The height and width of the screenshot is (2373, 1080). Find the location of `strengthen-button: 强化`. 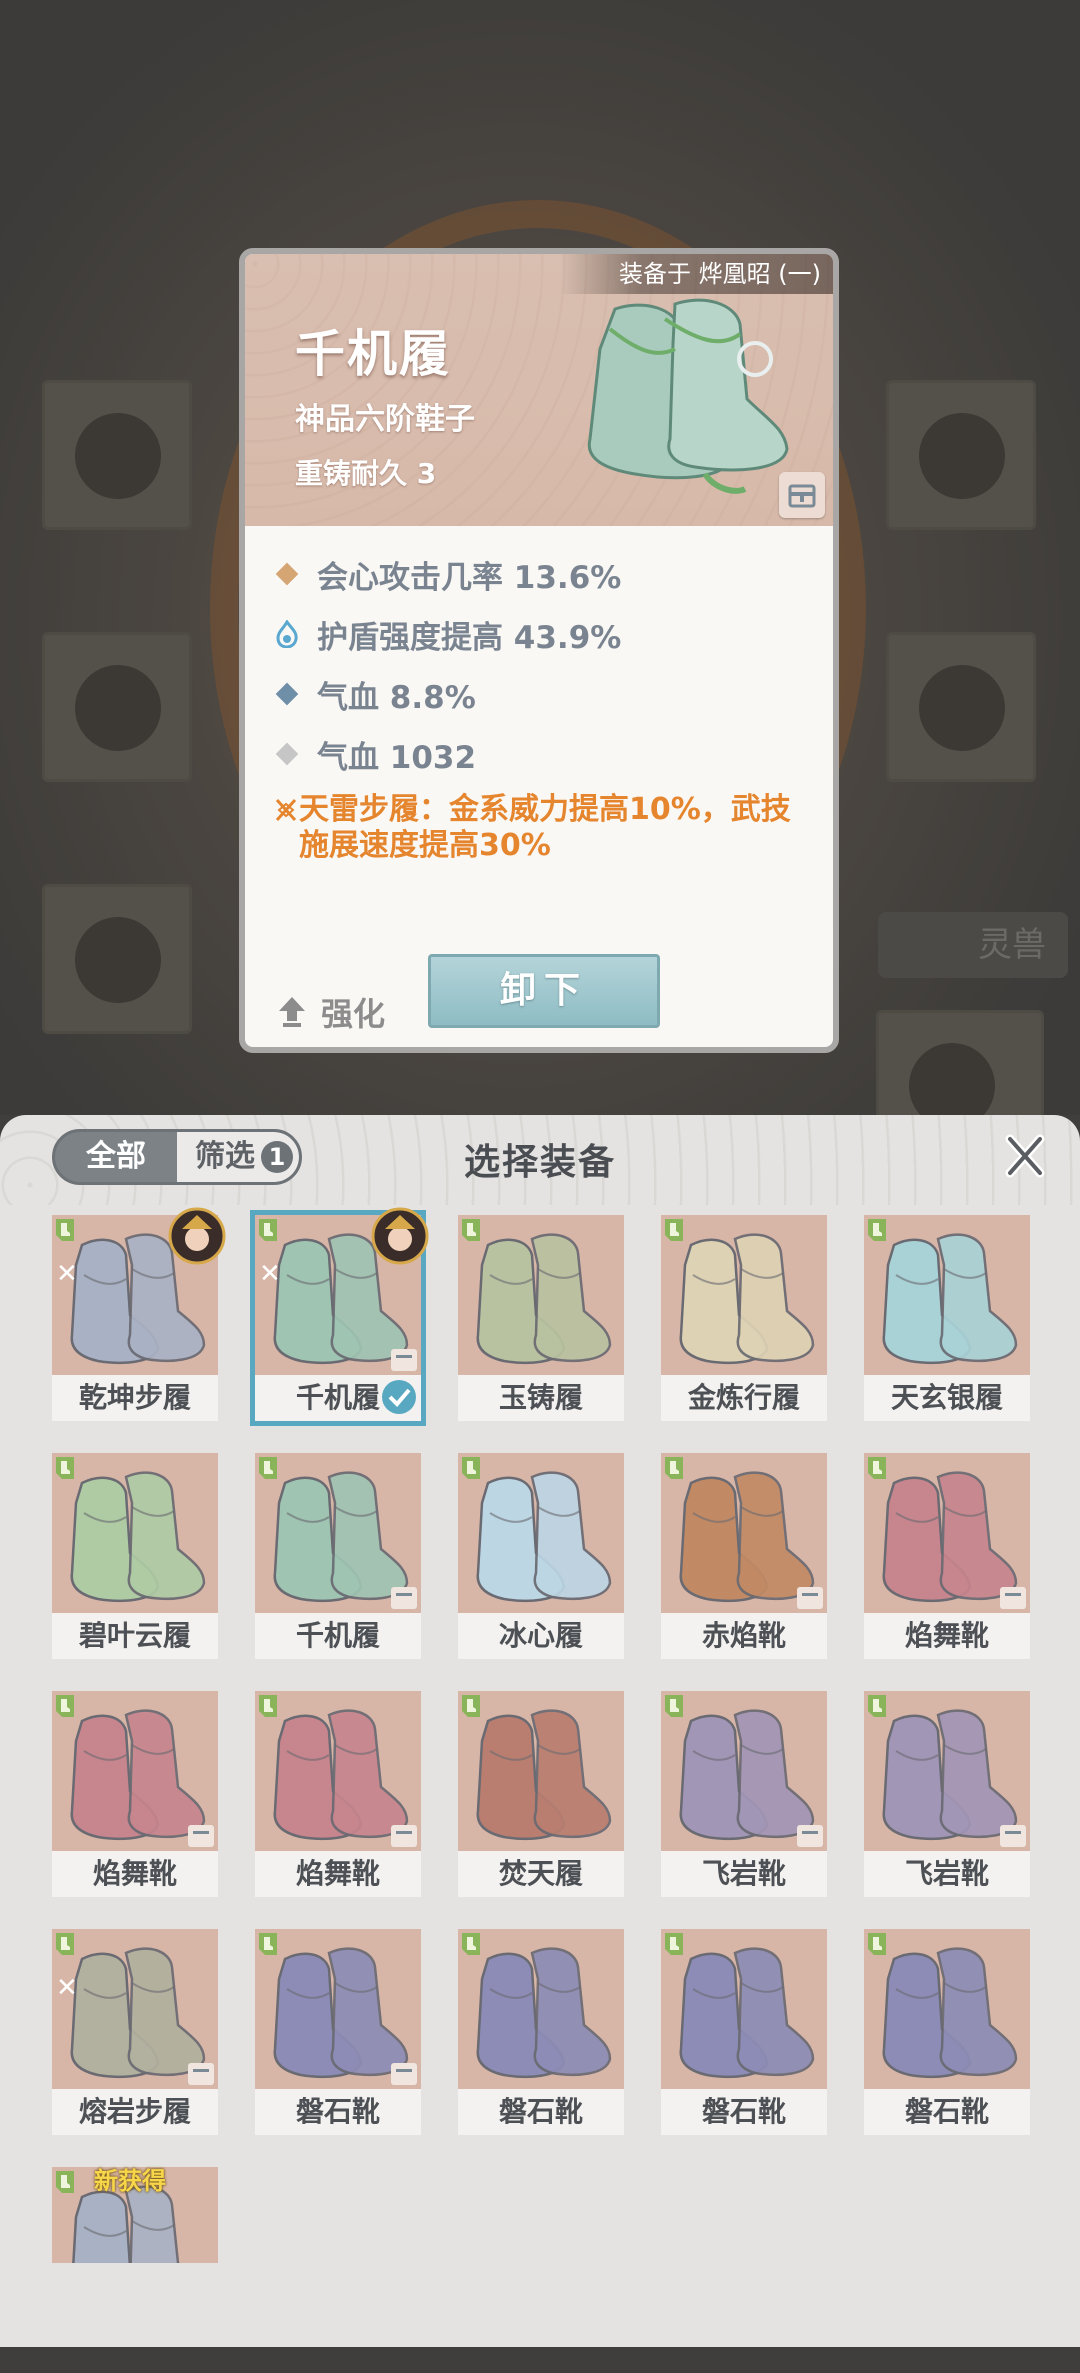

strengthen-button: 强化 is located at coordinates (331, 1012).